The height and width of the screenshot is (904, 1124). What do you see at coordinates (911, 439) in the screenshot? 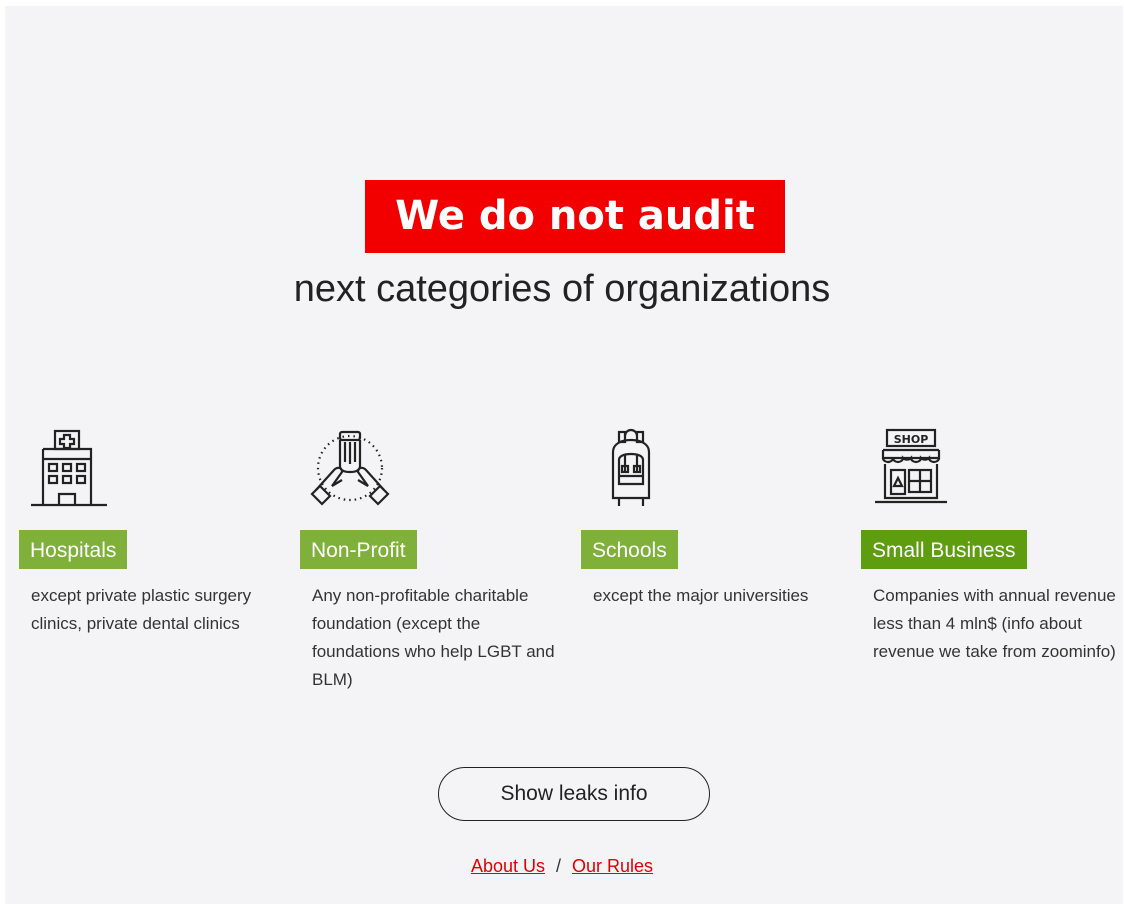
I see `svg-text: SHOP` at bounding box center [911, 439].